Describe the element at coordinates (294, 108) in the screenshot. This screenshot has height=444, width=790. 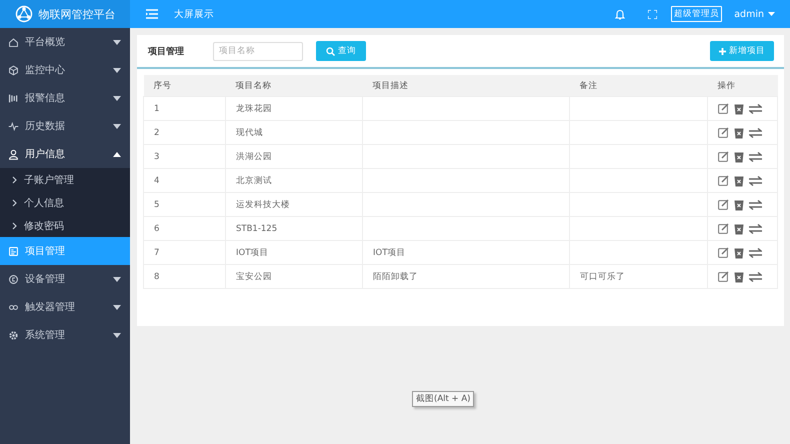
I see `table-cell: 龙珠花园` at that location.